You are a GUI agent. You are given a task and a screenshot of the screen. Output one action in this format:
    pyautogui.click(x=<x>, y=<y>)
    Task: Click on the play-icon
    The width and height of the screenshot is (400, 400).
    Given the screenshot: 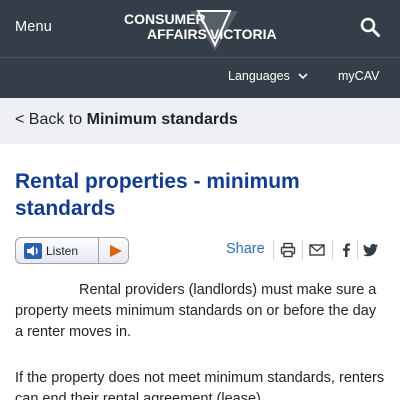 What is the action you would take?
    pyautogui.click(x=116, y=251)
    